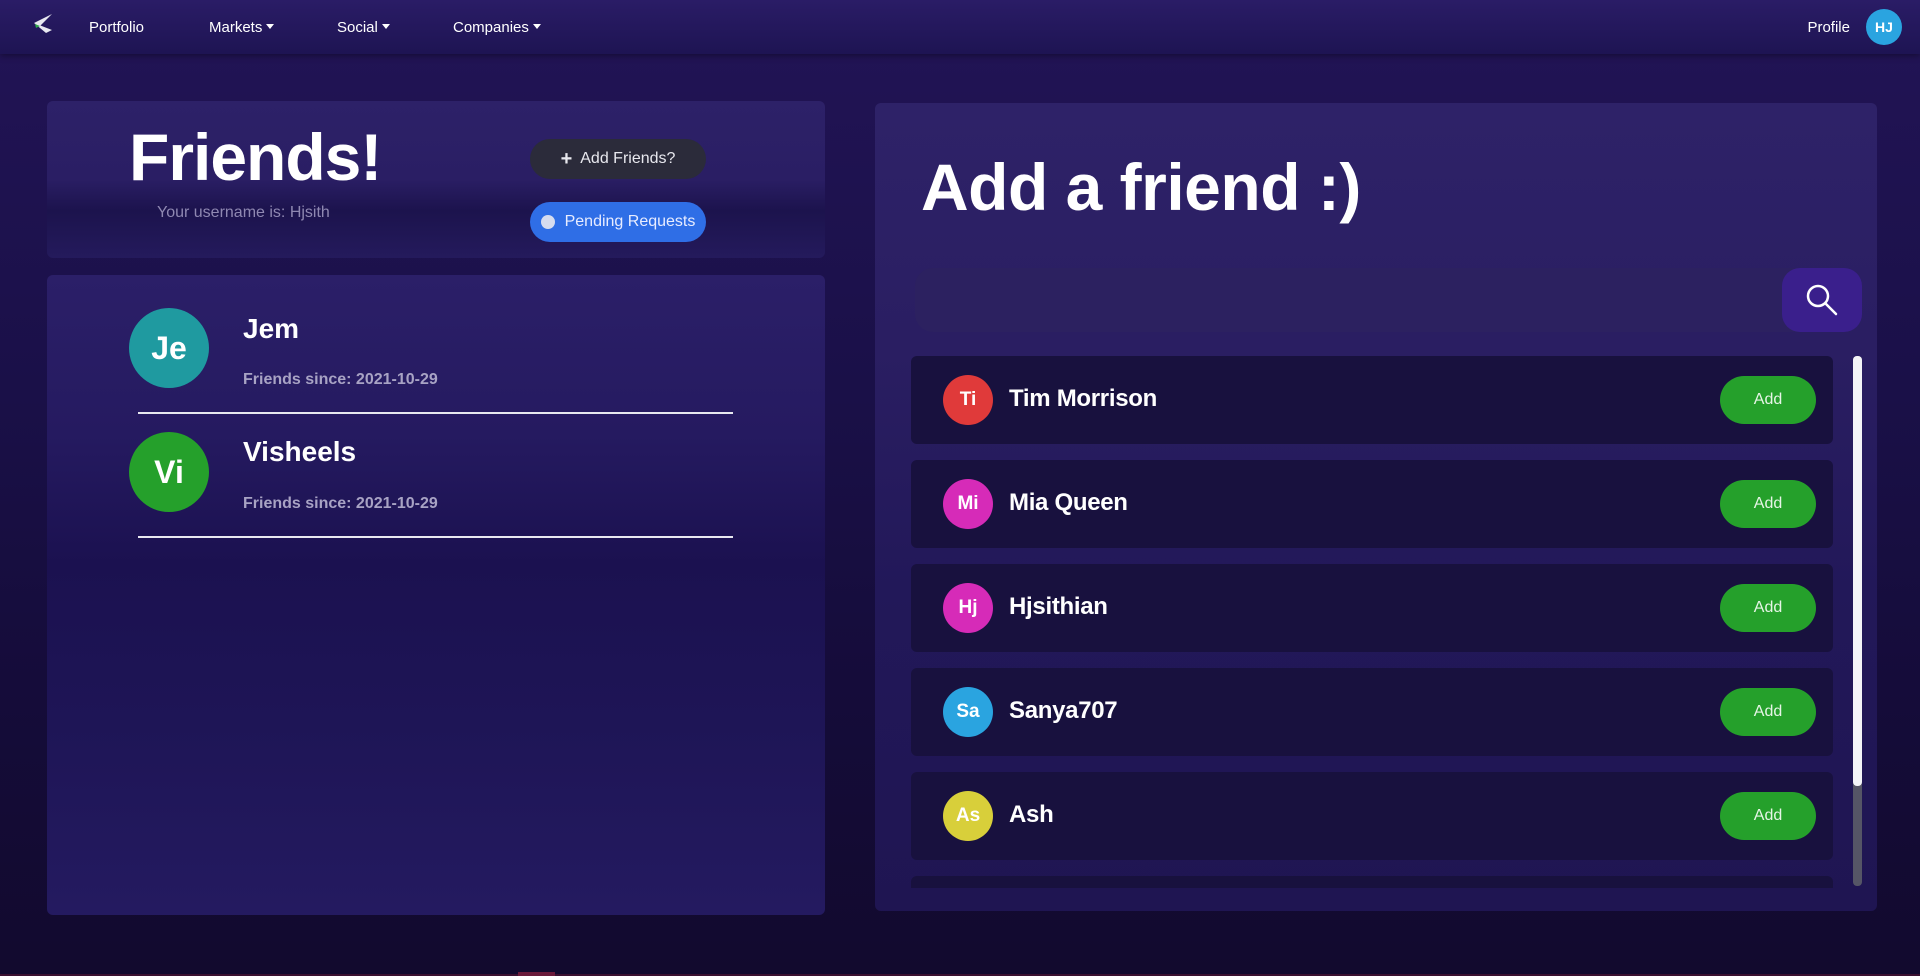 The image size is (1920, 976). I want to click on user-name: Mia Queen, so click(1068, 502).